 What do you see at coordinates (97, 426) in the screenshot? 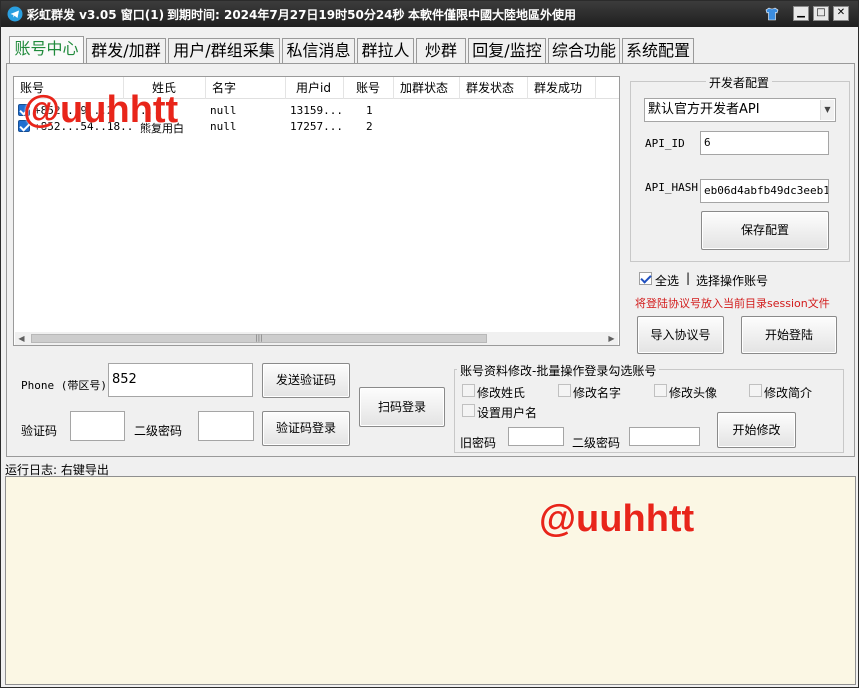
I see `code-input` at bounding box center [97, 426].